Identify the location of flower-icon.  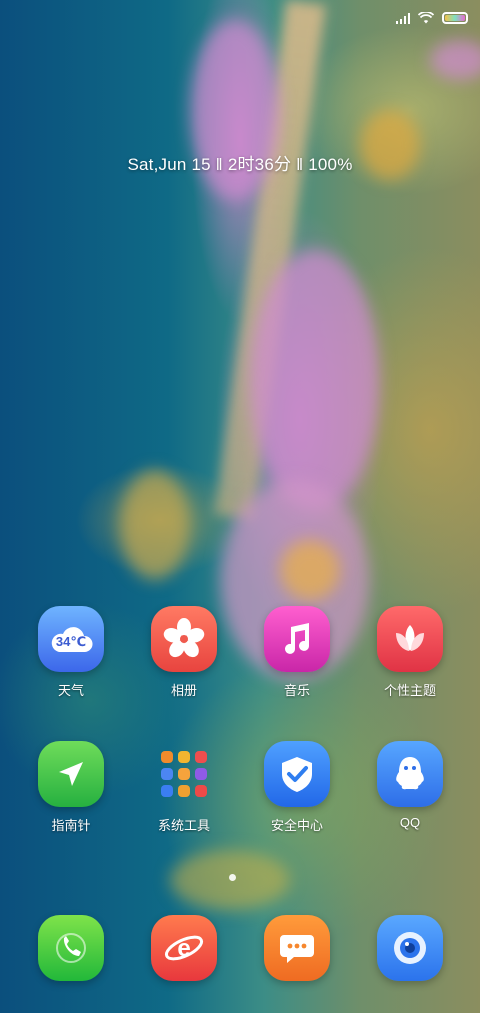
(184, 639).